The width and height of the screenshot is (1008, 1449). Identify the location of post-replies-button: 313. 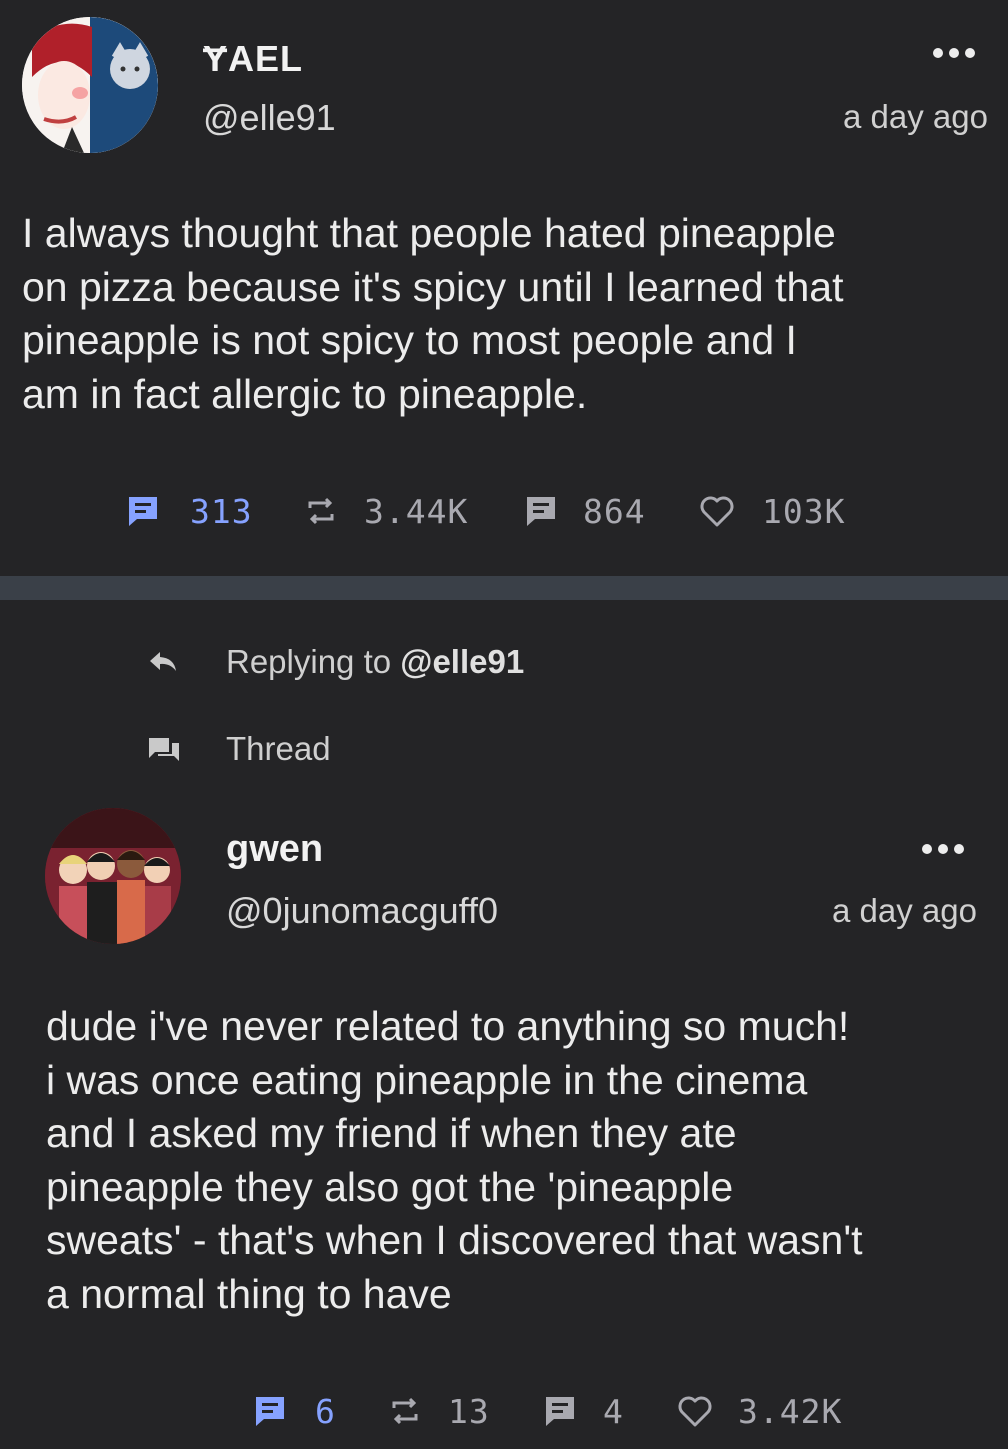
(215, 511).